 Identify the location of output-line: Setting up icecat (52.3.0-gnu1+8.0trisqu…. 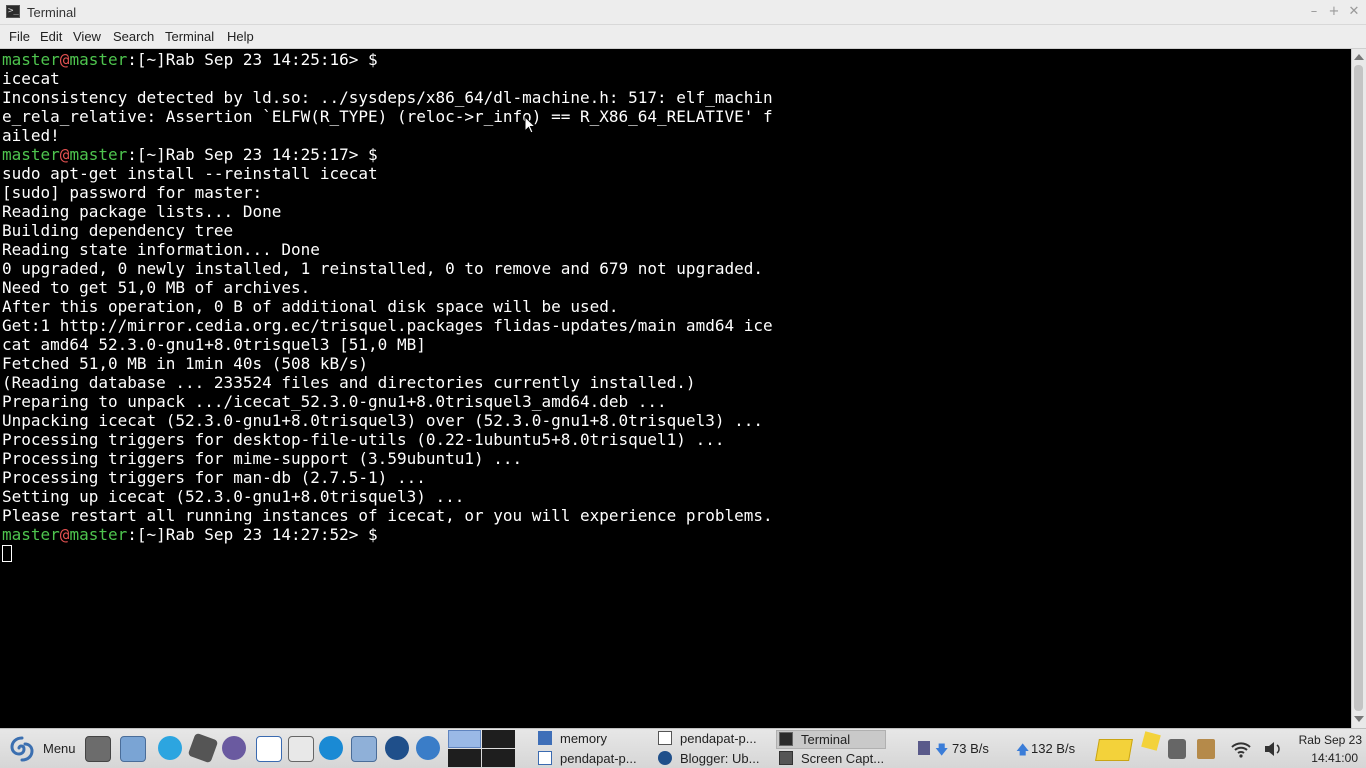
(233, 496).